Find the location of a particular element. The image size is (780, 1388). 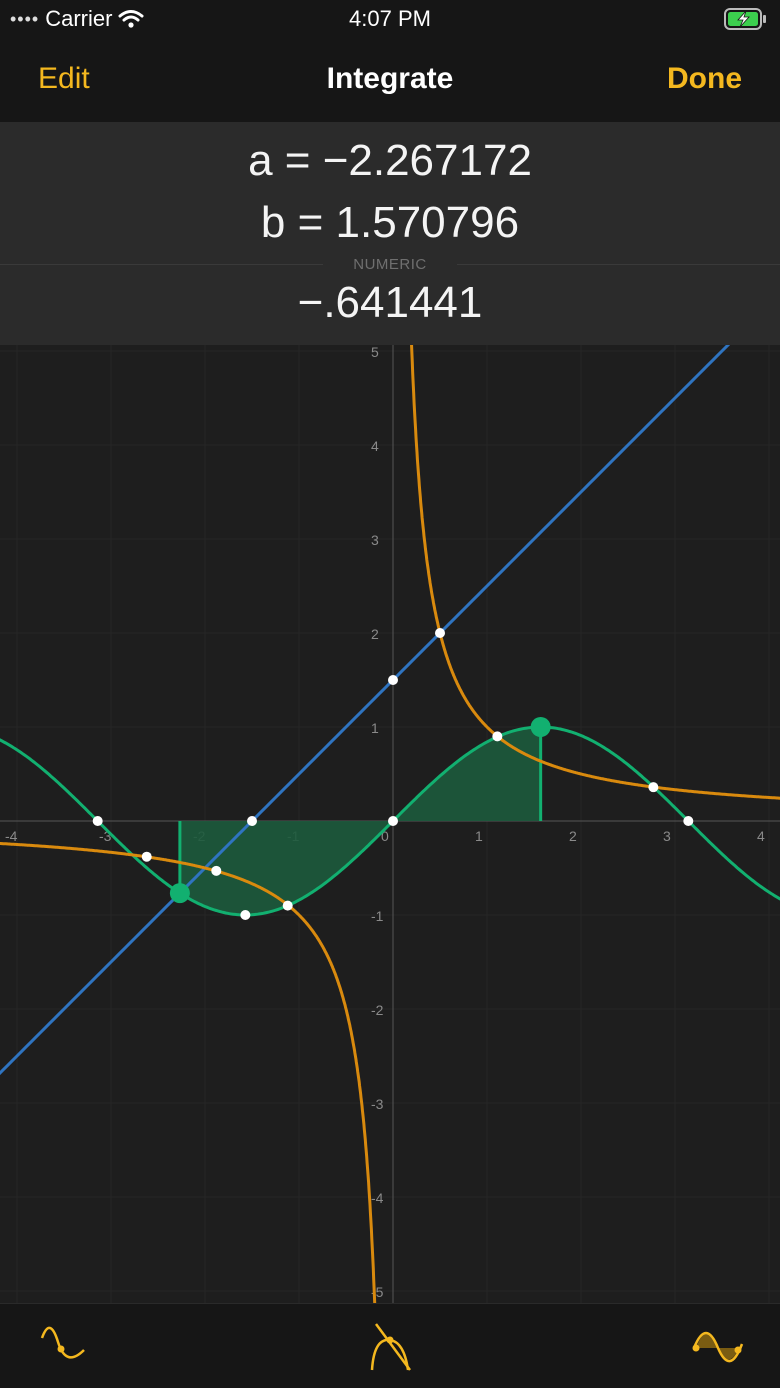

nav-bar: Edit Integrate Done is located at coordinates (390, 81).